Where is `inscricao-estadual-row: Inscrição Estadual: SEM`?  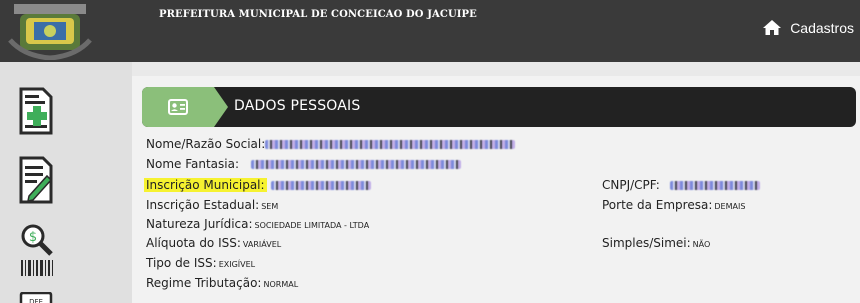 inscricao-estadual-row: Inscrição Estadual: SEM is located at coordinates (212, 205).